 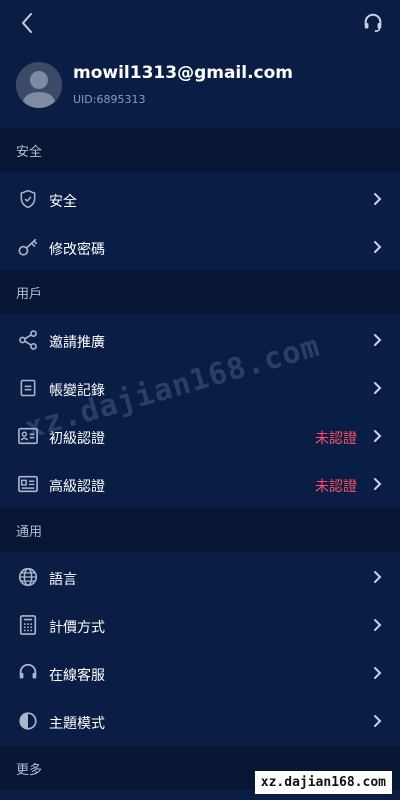 I want to click on back-button, so click(x=27, y=23).